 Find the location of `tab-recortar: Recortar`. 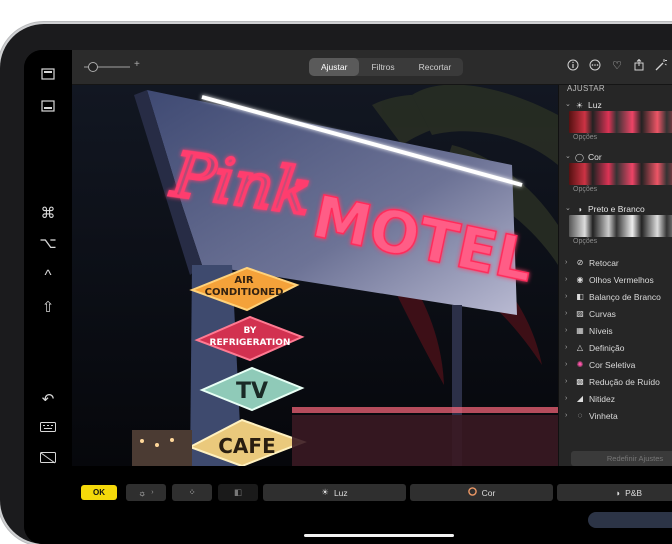

tab-recortar: Recortar is located at coordinates (435, 67).